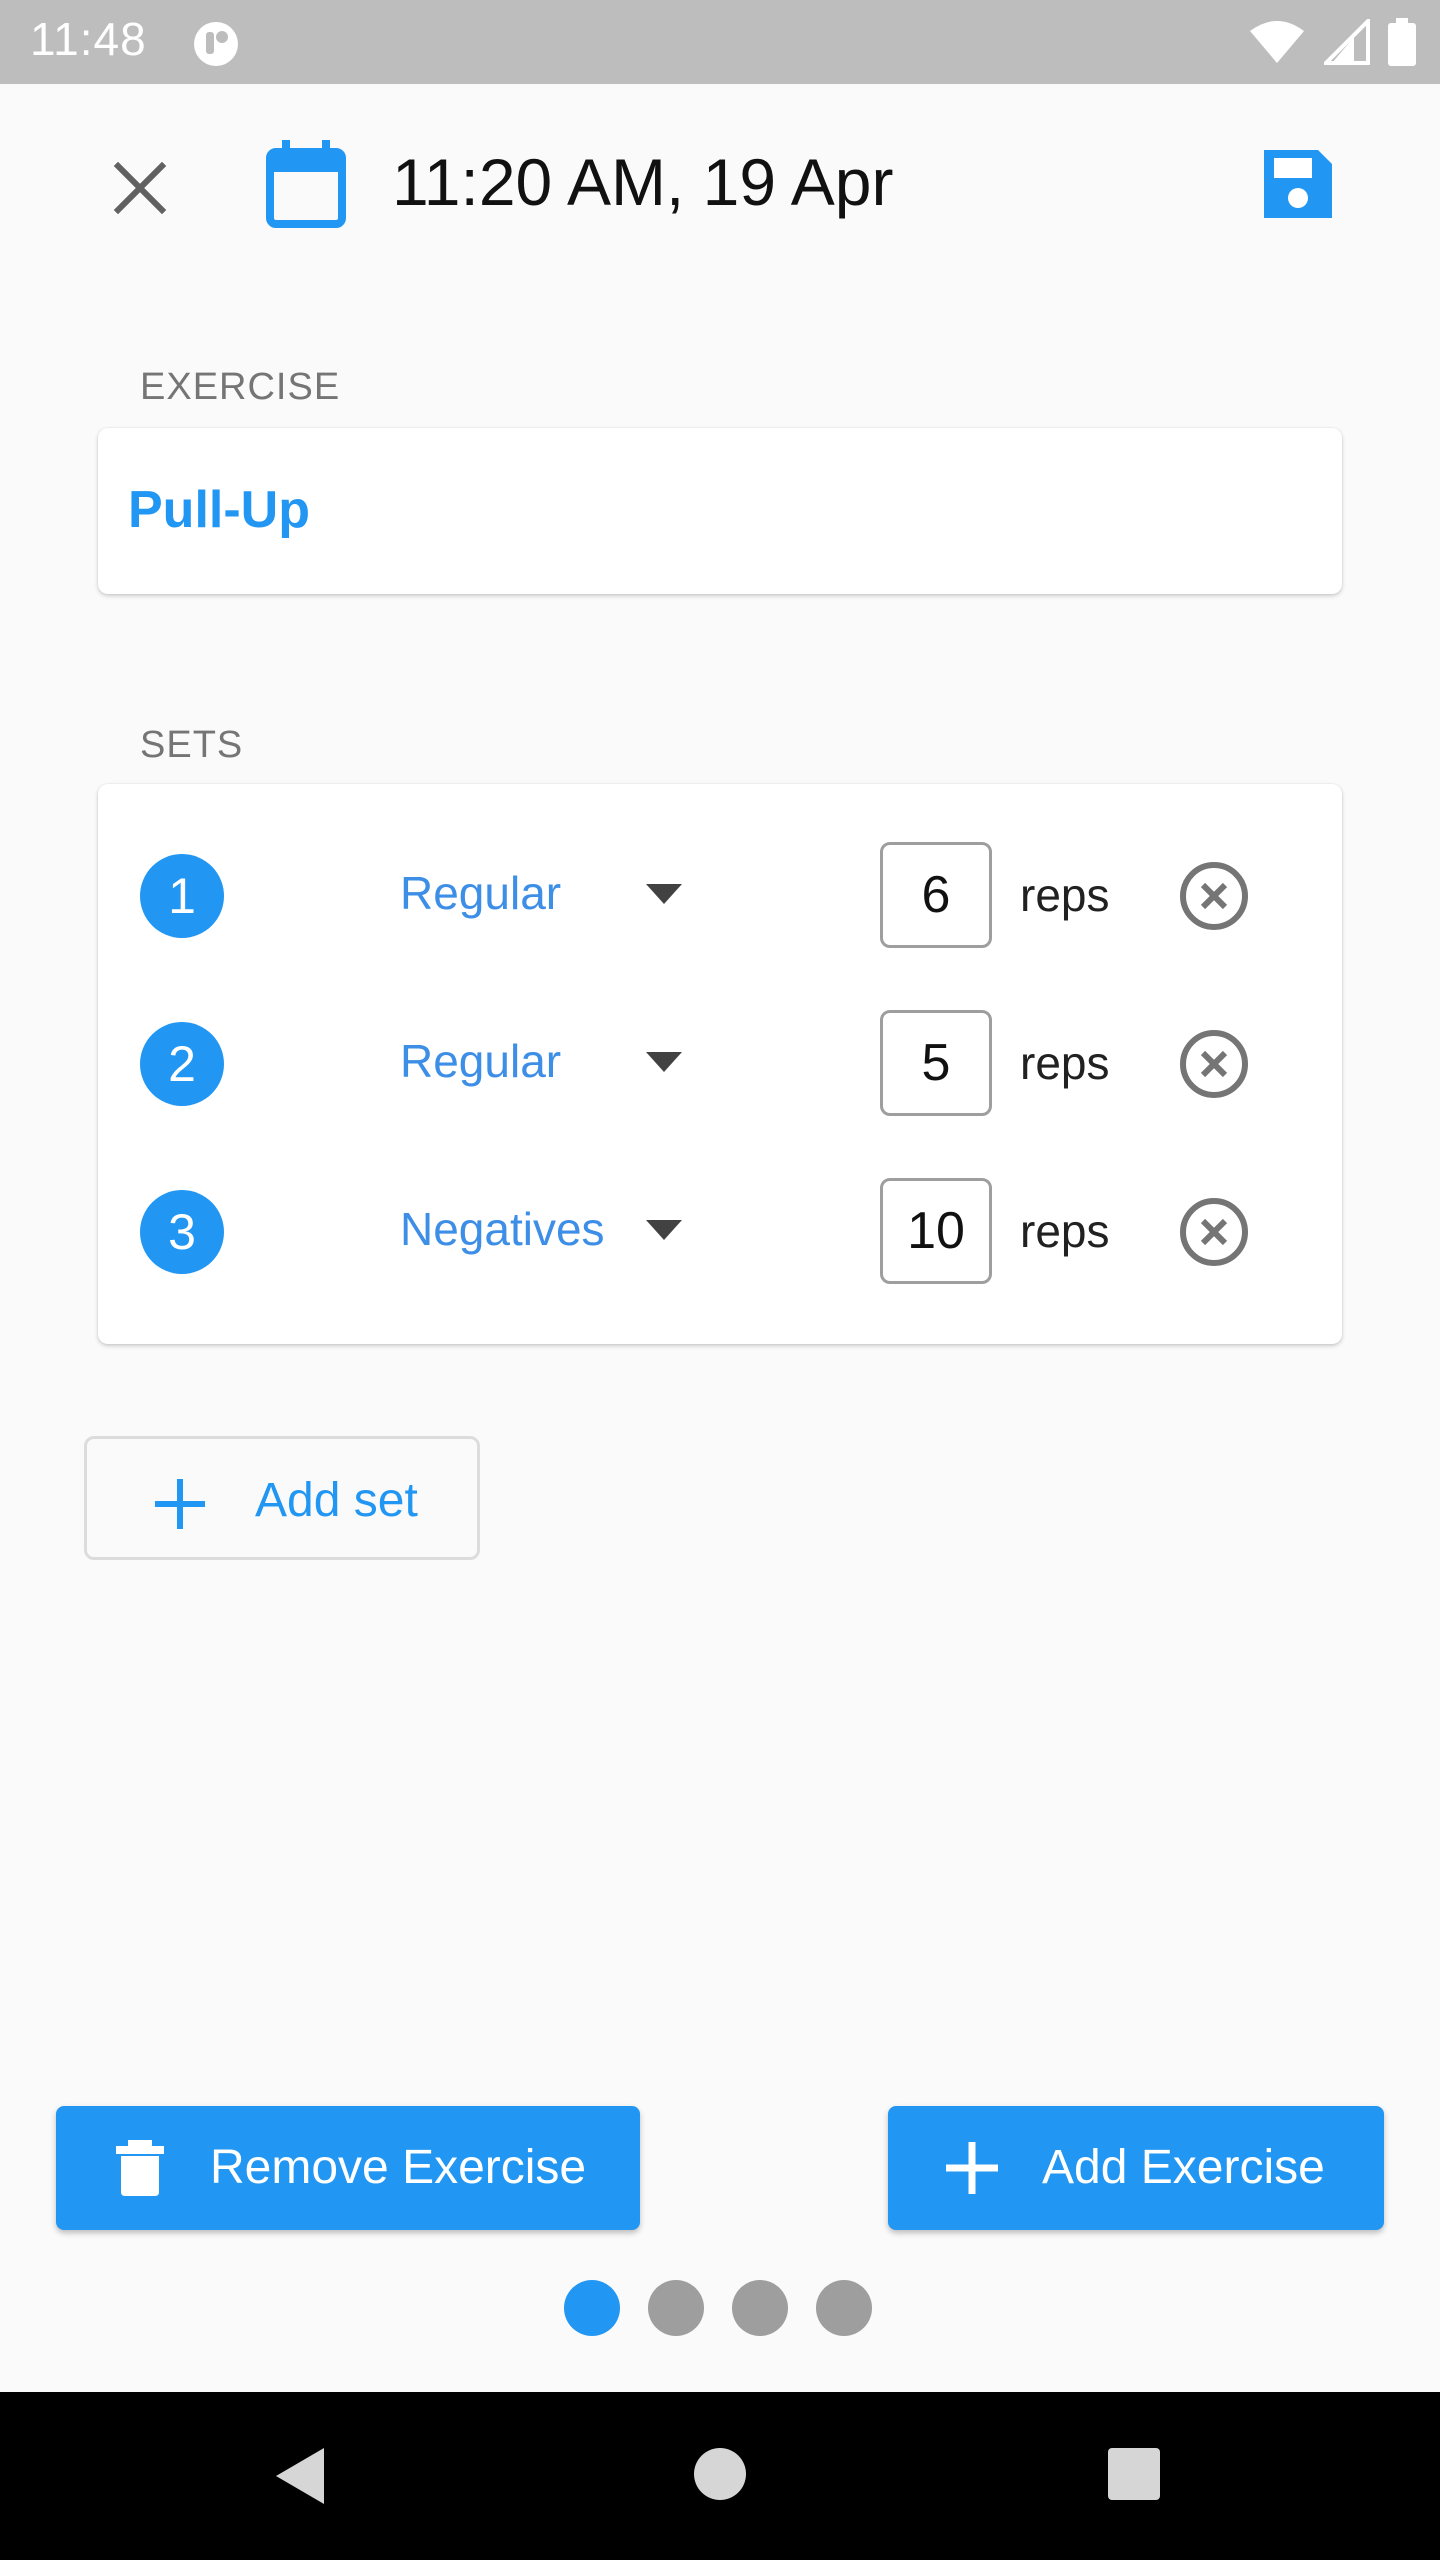 The height and width of the screenshot is (2560, 1440). I want to click on status-icons, so click(1332, 42).